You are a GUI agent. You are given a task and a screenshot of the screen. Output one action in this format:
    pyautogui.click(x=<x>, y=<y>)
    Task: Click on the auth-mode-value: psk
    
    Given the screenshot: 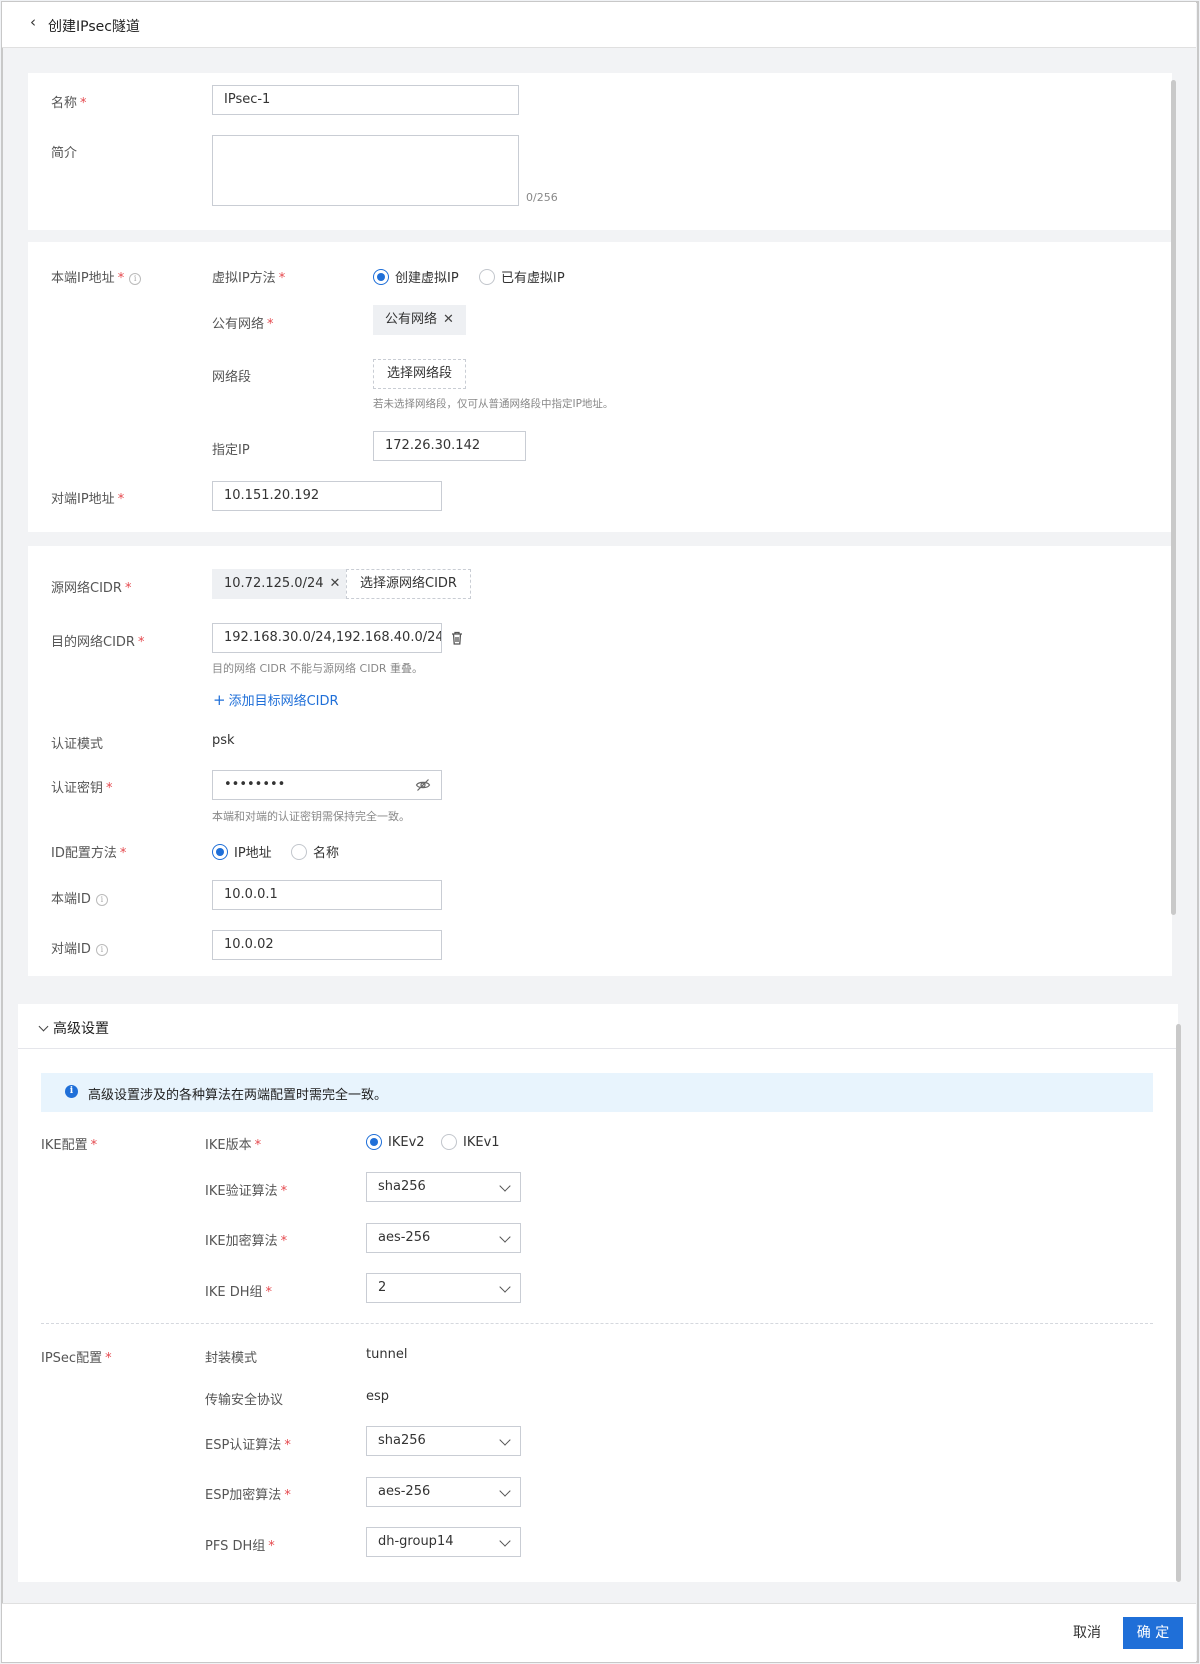 What is the action you would take?
    pyautogui.click(x=223, y=740)
    